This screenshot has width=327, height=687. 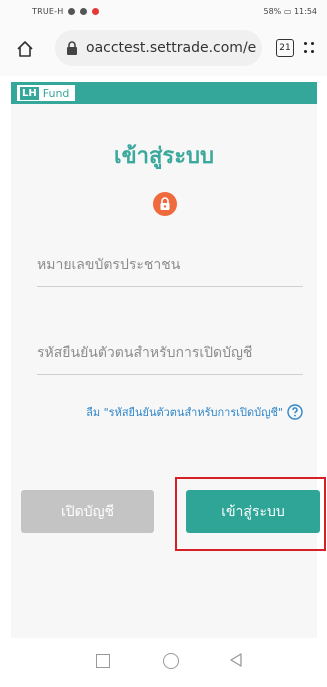 I want to click on address-bar: oacctest.settrade.com/e, so click(x=158, y=48).